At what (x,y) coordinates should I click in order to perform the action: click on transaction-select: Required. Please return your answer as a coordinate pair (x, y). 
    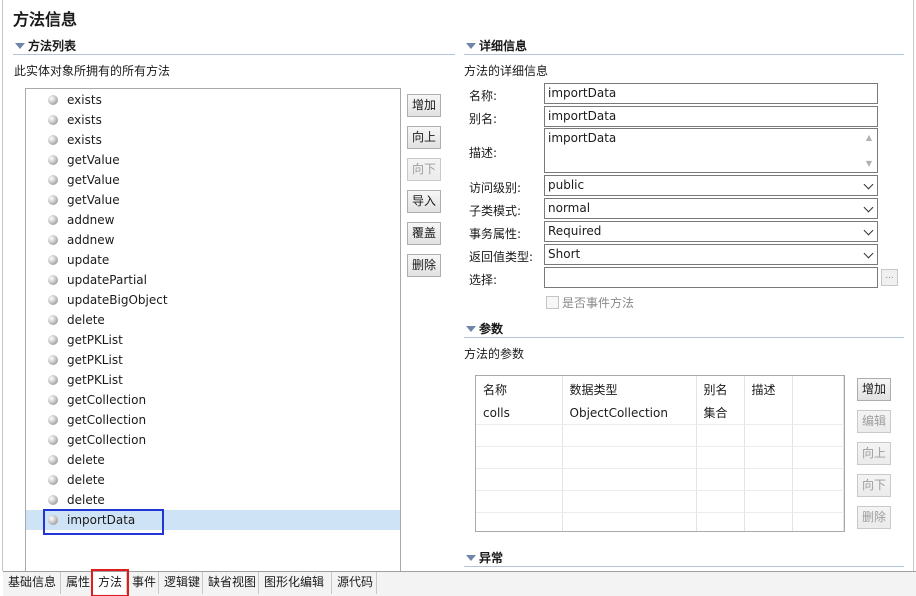
    Looking at the image, I should click on (711, 231).